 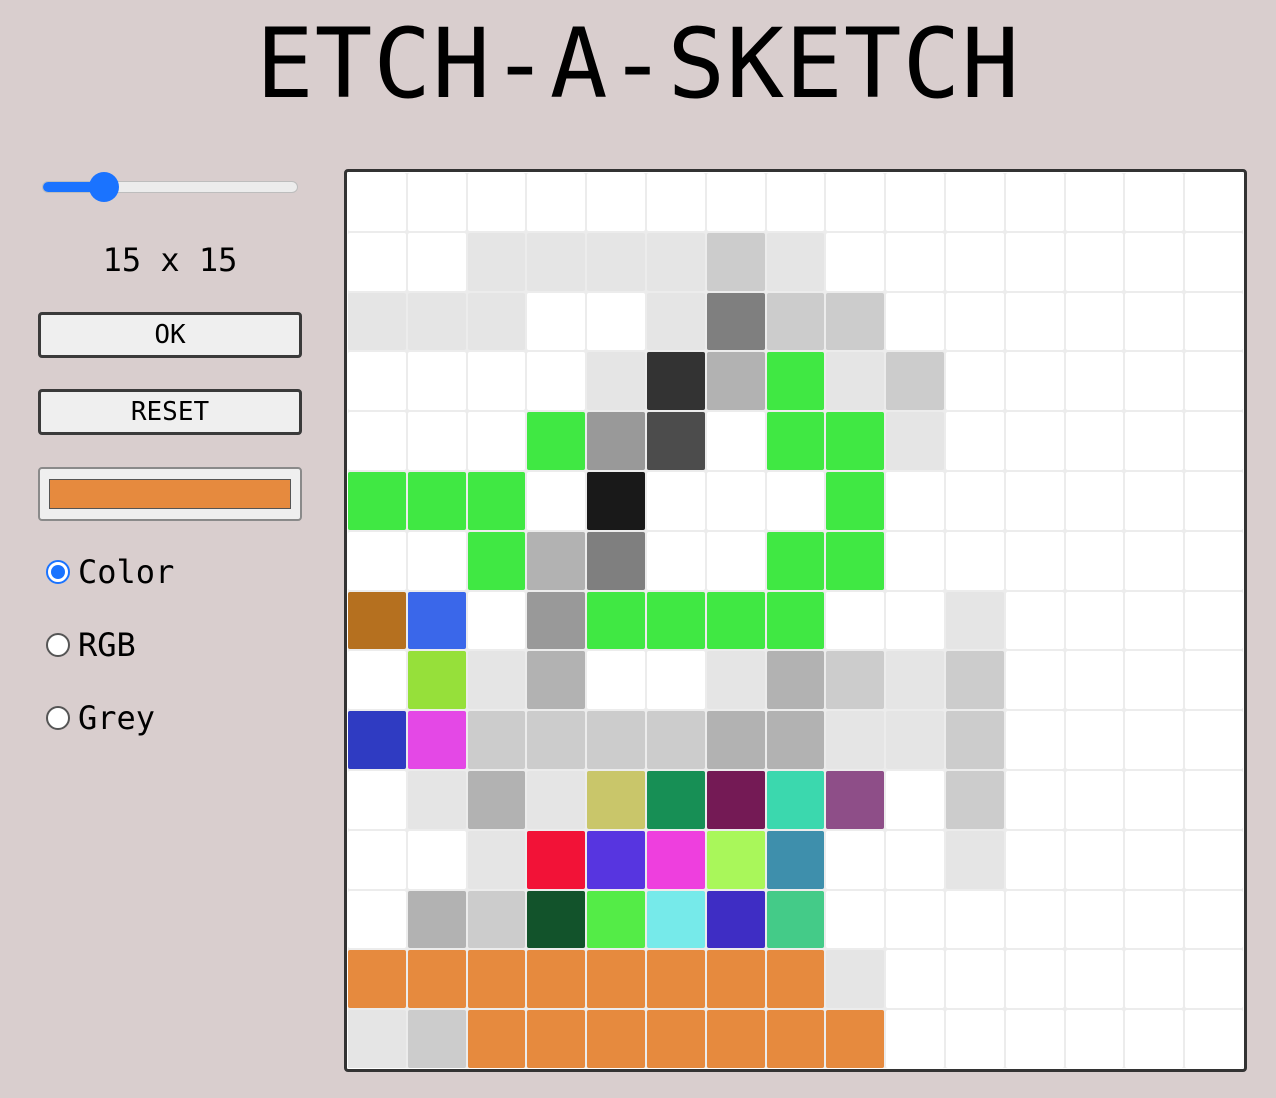 What do you see at coordinates (100, 718) in the screenshot?
I see `mode-grey-option: Grey` at bounding box center [100, 718].